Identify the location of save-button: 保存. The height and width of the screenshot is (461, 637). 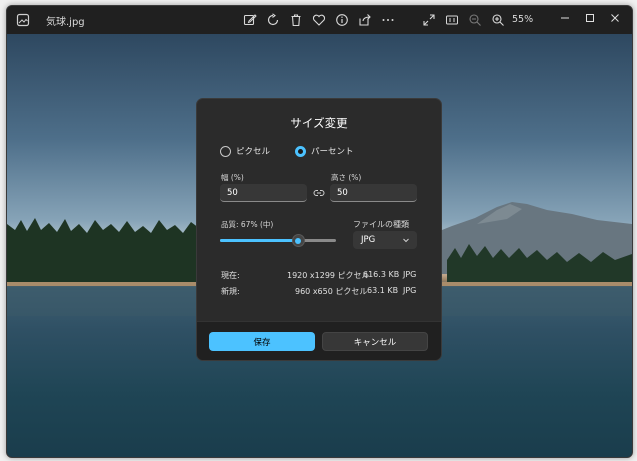
(262, 341).